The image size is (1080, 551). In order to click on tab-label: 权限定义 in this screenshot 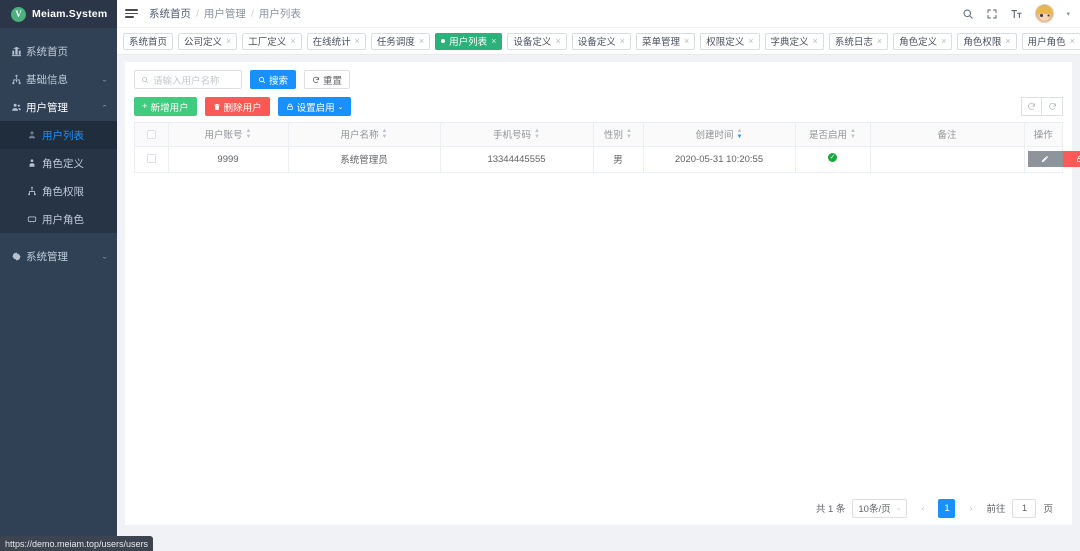, I will do `click(725, 42)`.